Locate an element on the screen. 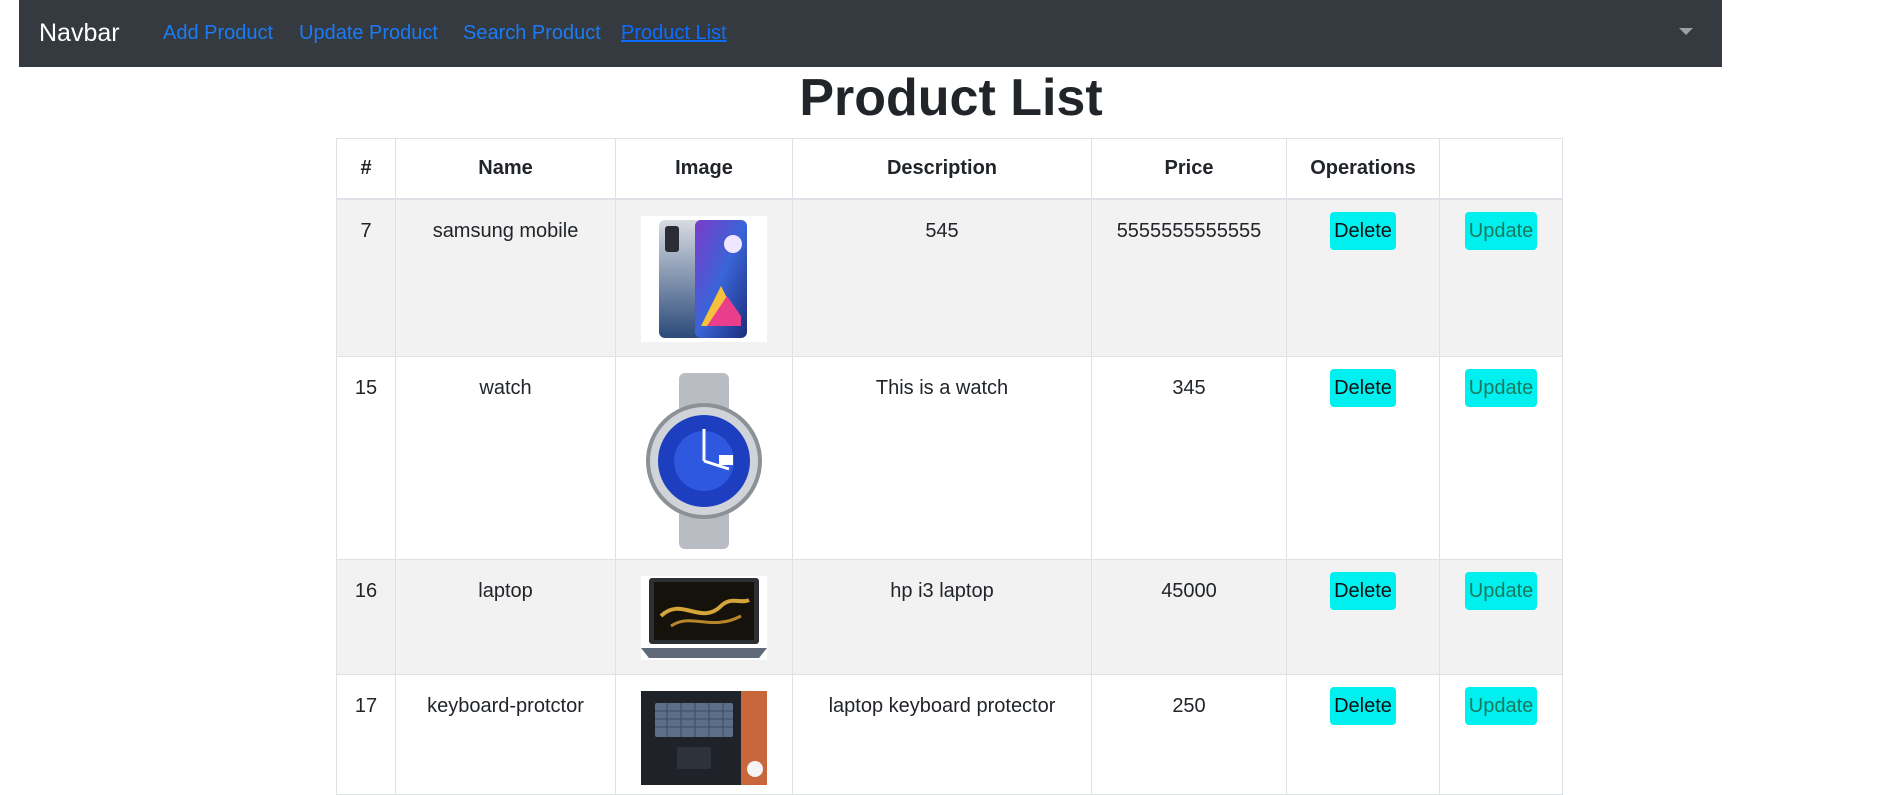 The width and height of the screenshot is (1902, 795). header-image: Image is located at coordinates (704, 169).